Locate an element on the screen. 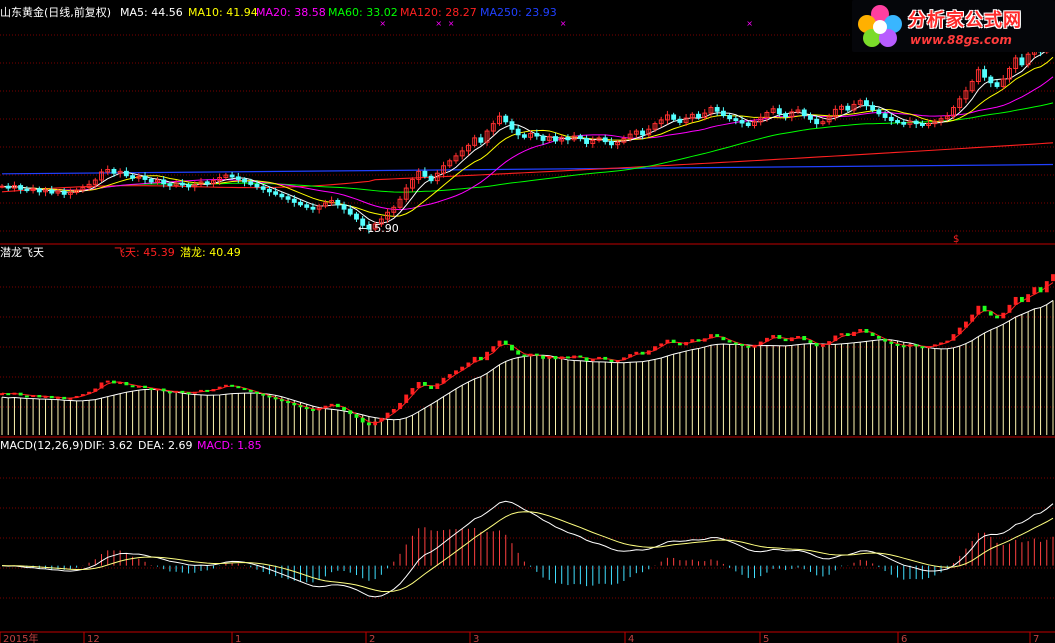 Image resolution: width=1055 pixels, height=643 pixels. flower-logo-icon is located at coordinates (880, 26).